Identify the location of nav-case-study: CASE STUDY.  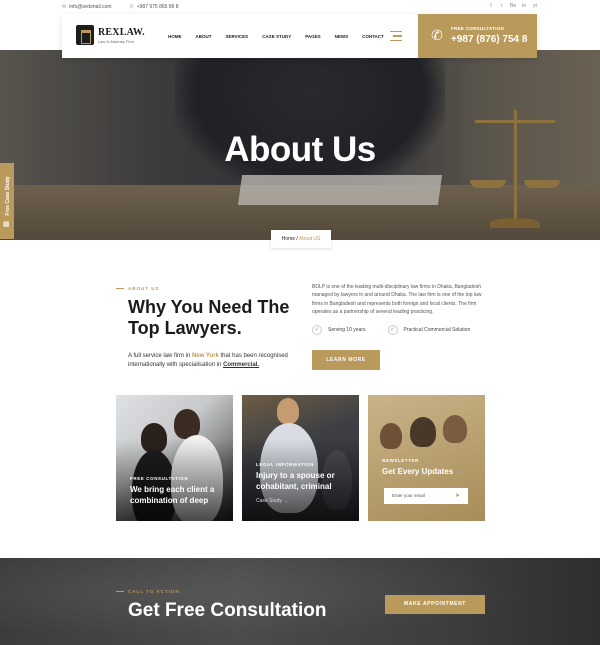
(276, 36).